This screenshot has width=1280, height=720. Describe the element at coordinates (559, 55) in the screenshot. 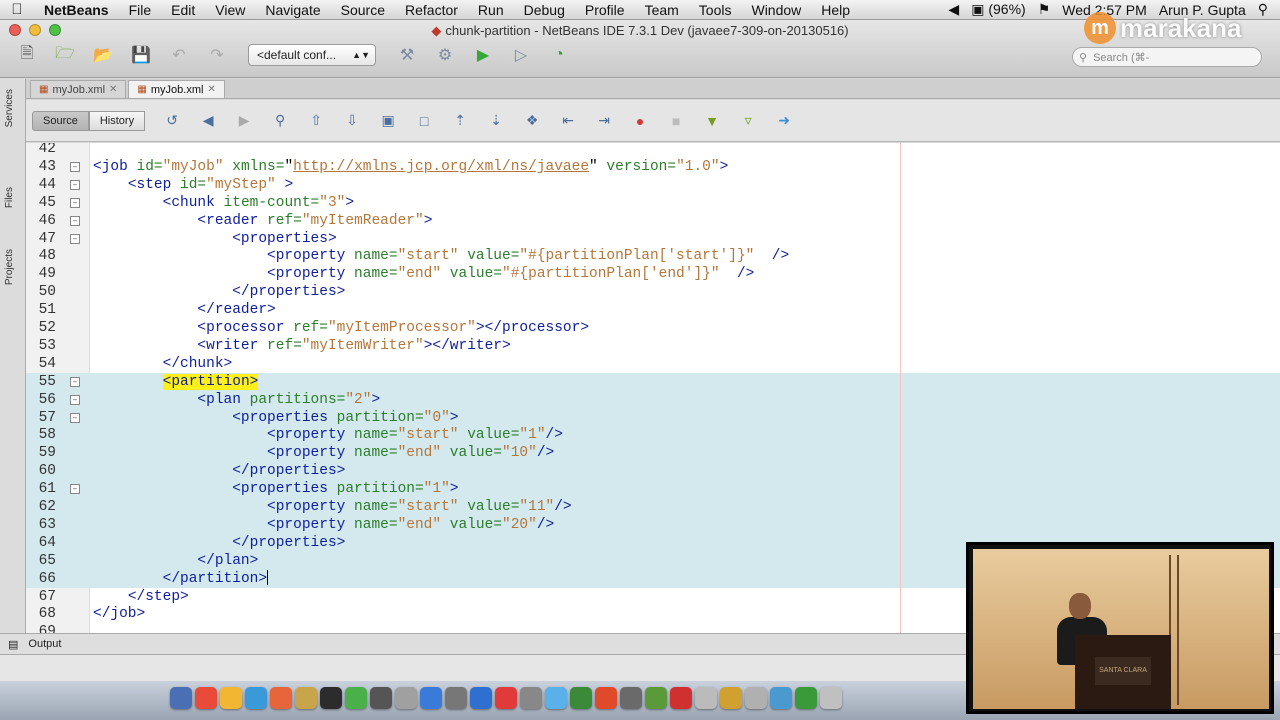

I see `profile-icon: ◔` at that location.